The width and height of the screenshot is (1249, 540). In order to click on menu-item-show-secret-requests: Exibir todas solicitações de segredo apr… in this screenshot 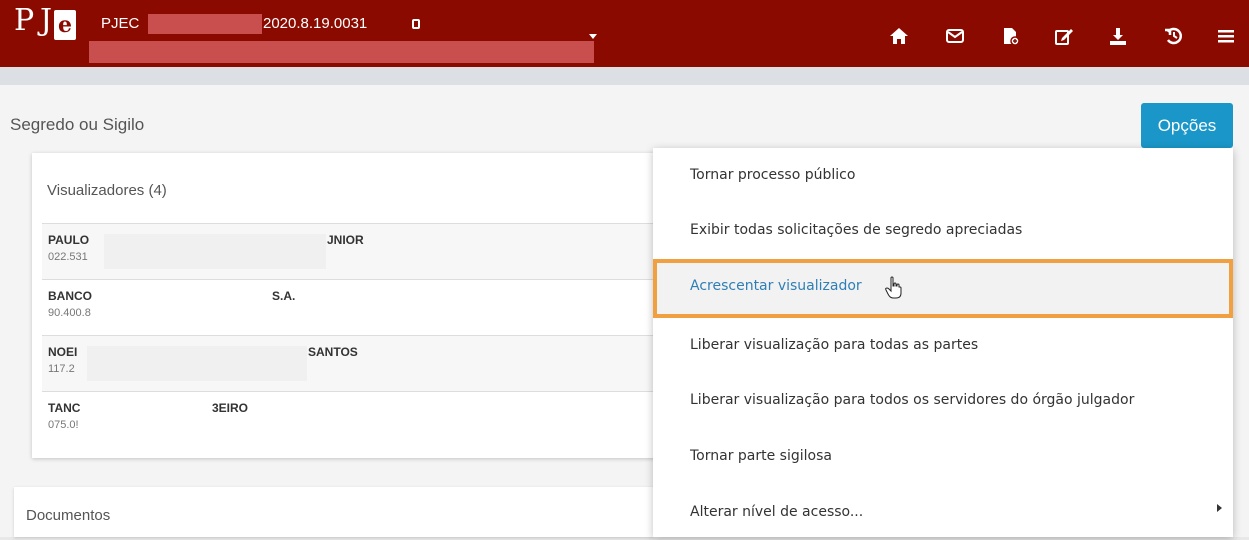, I will do `click(943, 230)`.